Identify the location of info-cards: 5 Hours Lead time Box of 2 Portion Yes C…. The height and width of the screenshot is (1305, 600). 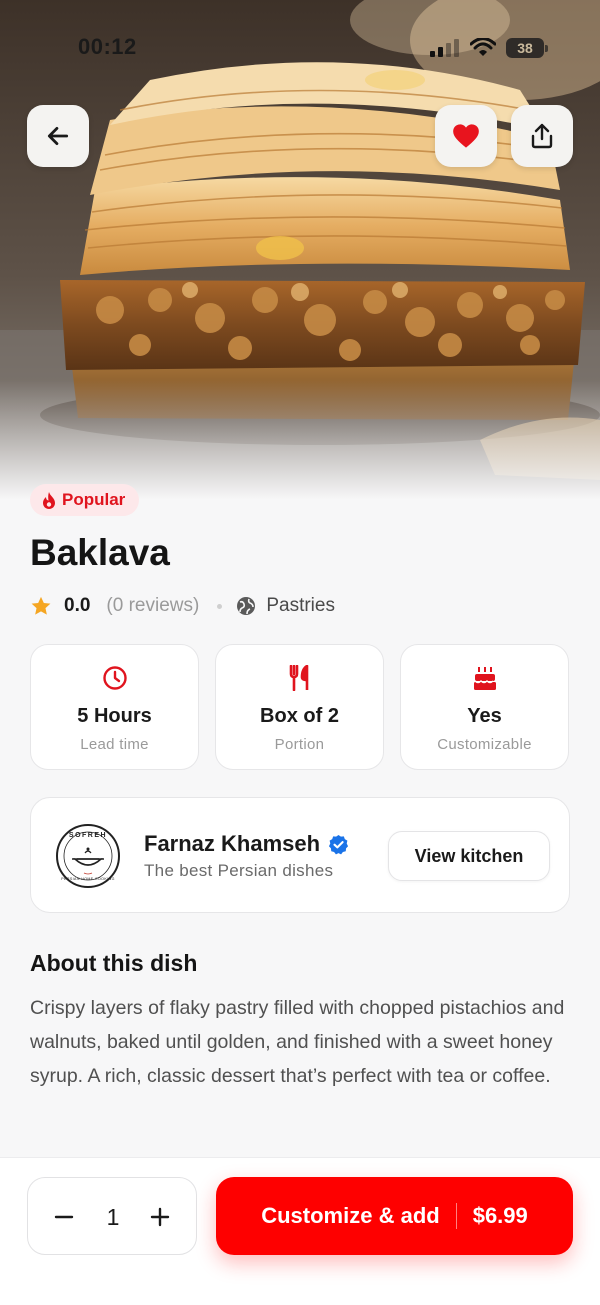
(300, 707).